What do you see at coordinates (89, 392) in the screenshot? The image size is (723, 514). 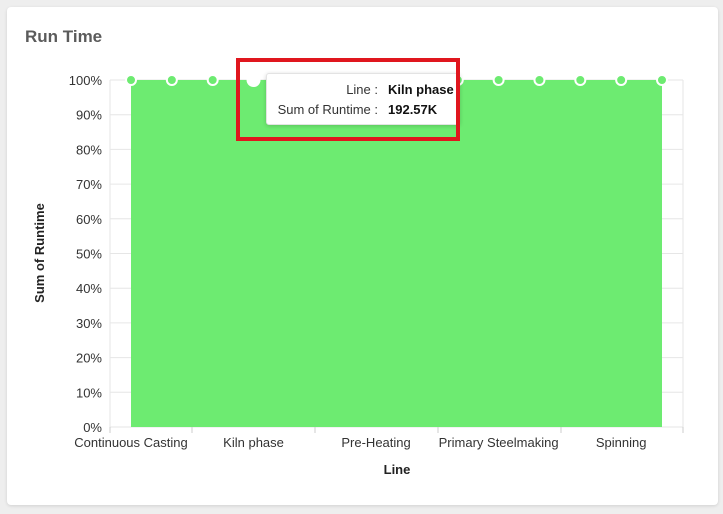 I see `y-tick-label: 10%` at bounding box center [89, 392].